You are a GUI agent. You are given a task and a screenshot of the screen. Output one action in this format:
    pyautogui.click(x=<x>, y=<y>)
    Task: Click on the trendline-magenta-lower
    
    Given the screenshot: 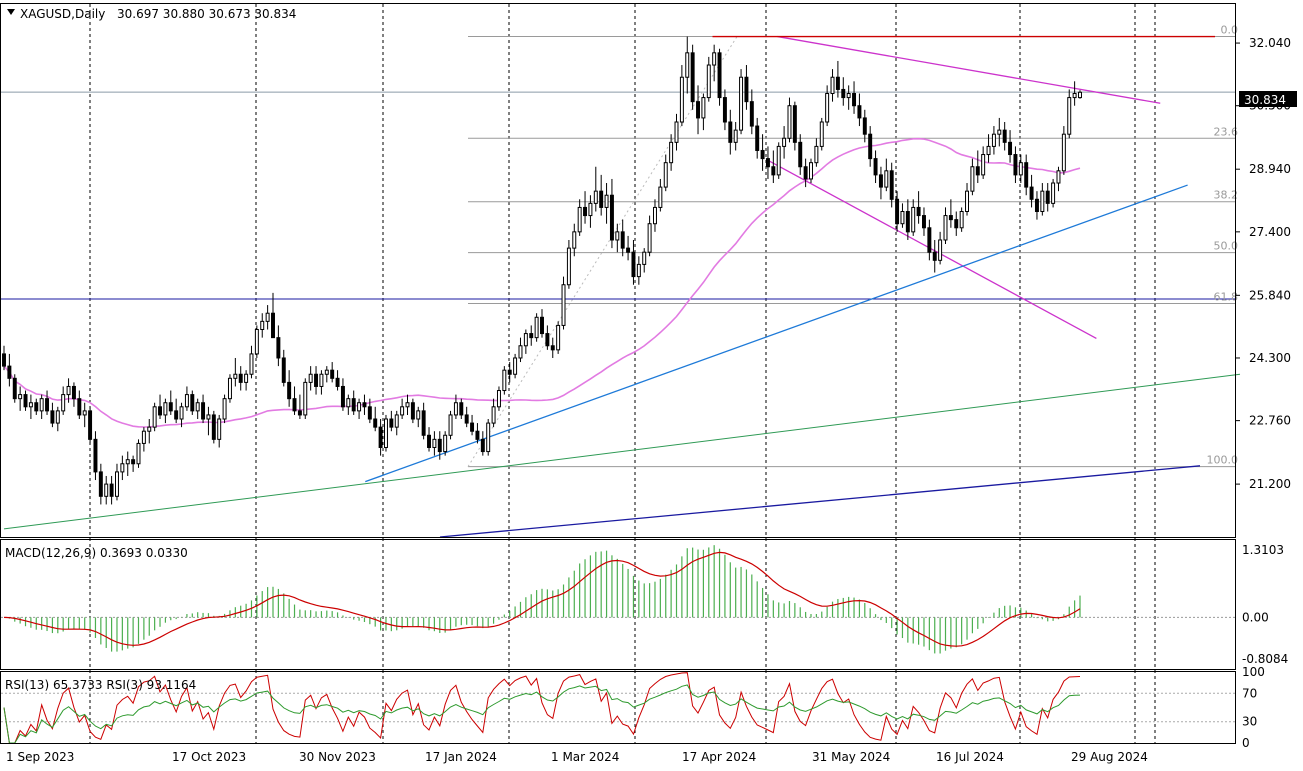 What is the action you would take?
    pyautogui.click(x=932, y=250)
    